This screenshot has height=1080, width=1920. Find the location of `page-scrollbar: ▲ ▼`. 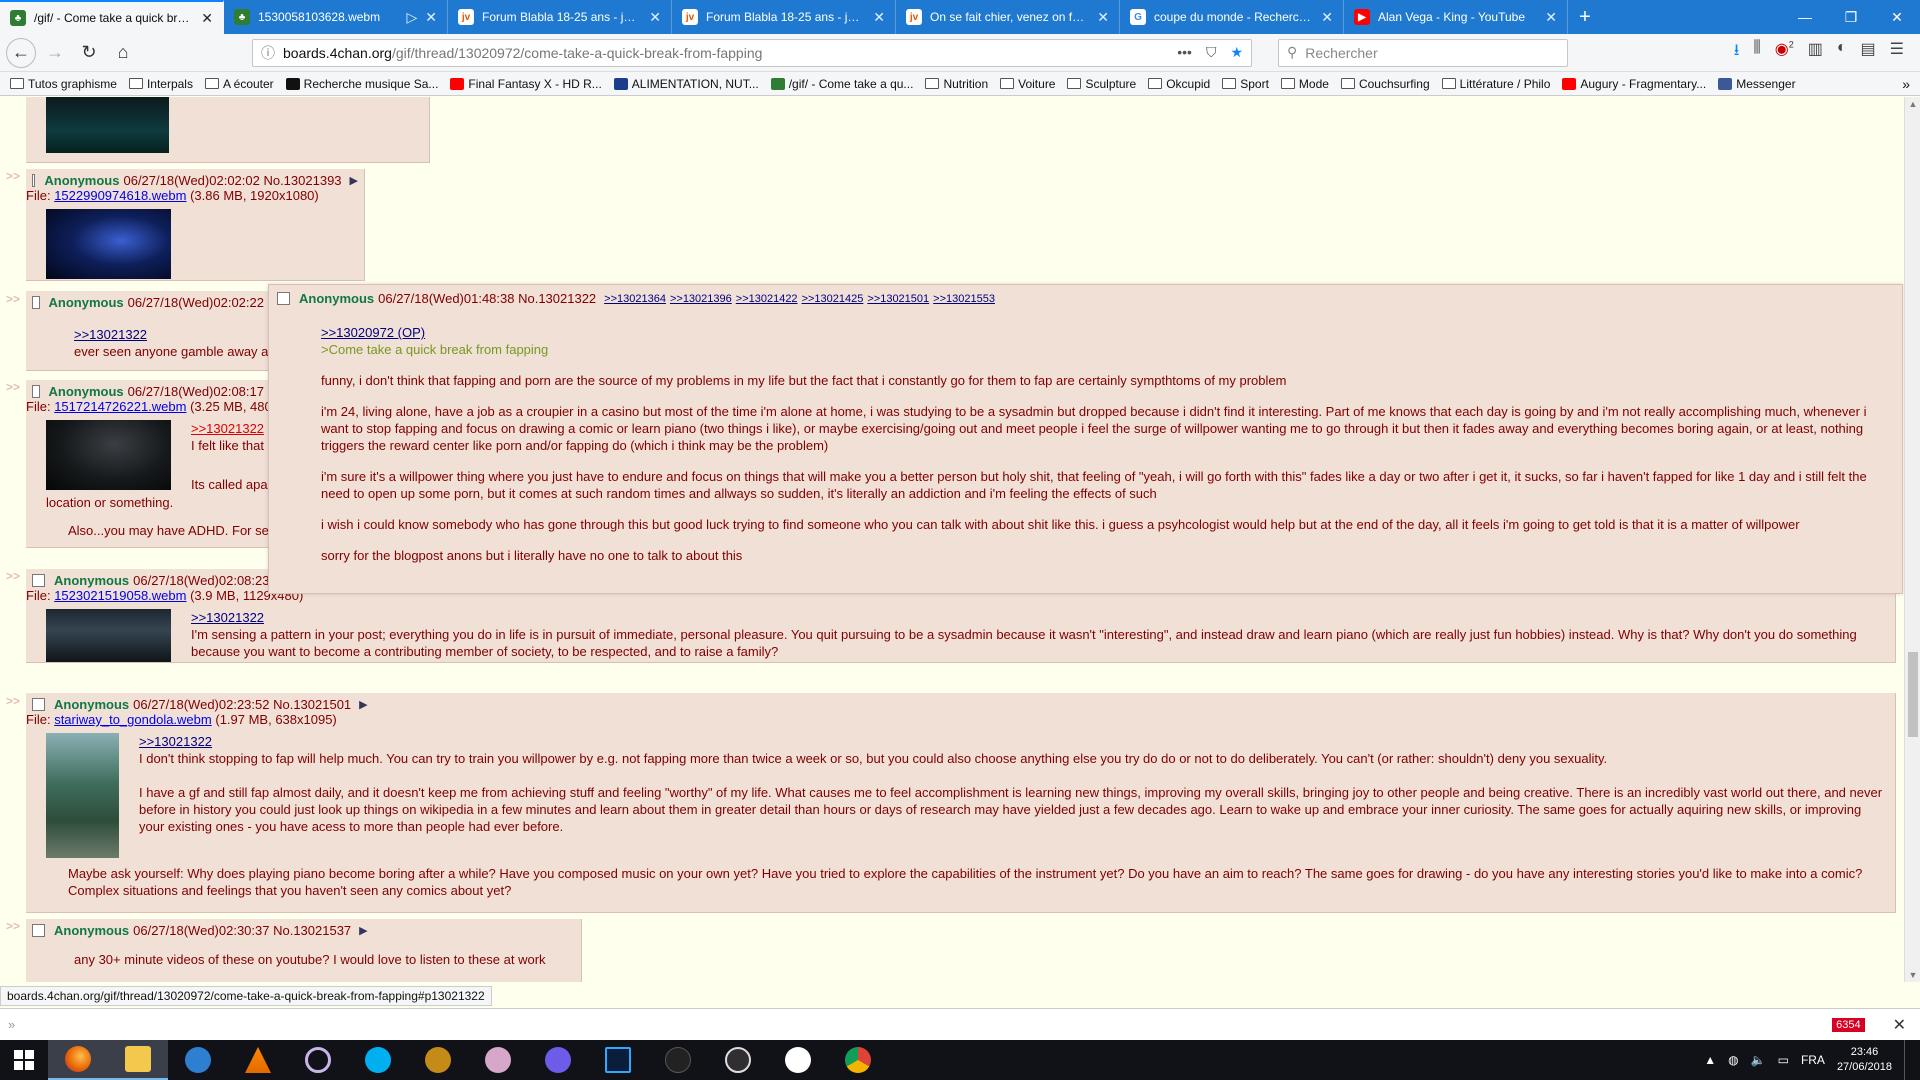

page-scrollbar: ▲ ▼ is located at coordinates (1912, 539).